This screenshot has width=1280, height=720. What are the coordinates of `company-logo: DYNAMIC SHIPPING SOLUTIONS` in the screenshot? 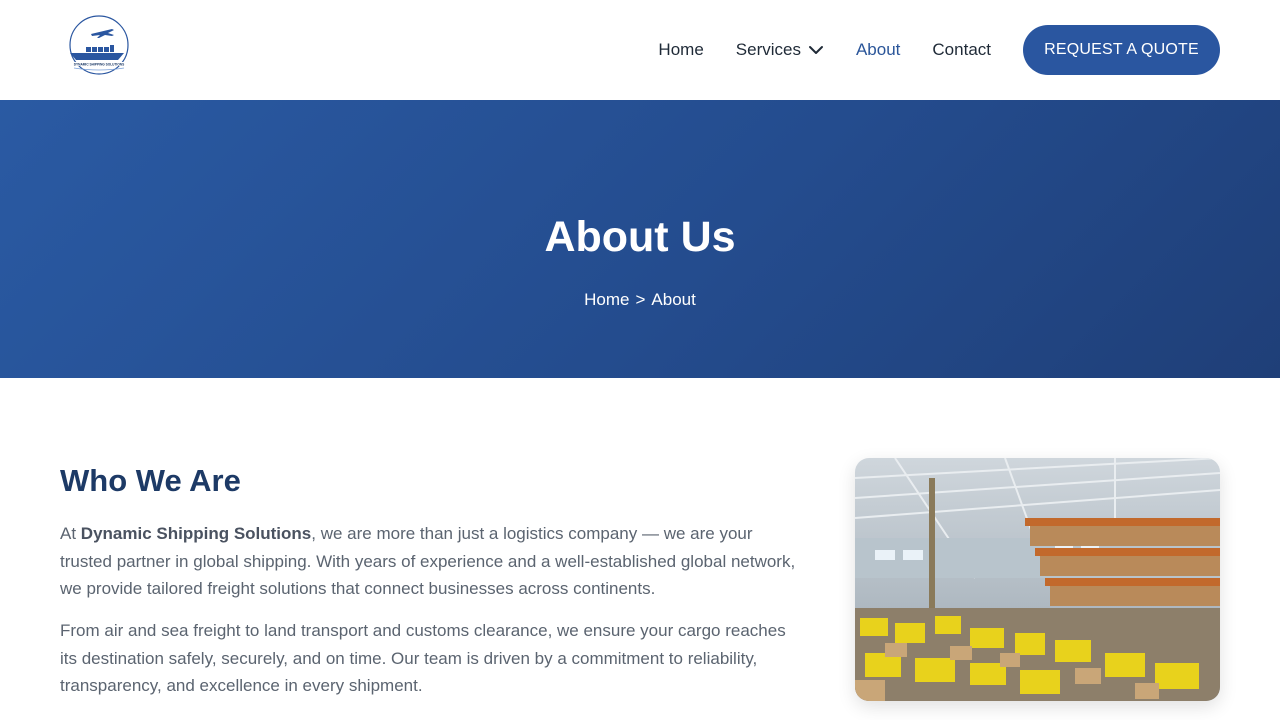 It's located at (99, 46).